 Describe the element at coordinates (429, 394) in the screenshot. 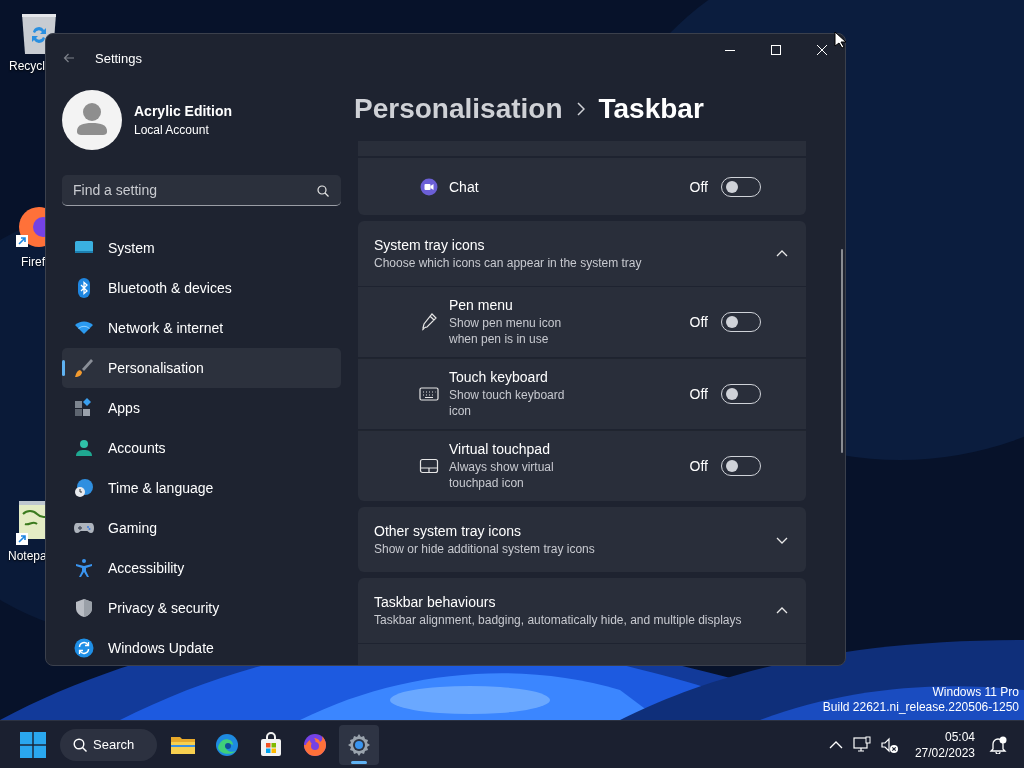

I see `keyboard-icon` at that location.